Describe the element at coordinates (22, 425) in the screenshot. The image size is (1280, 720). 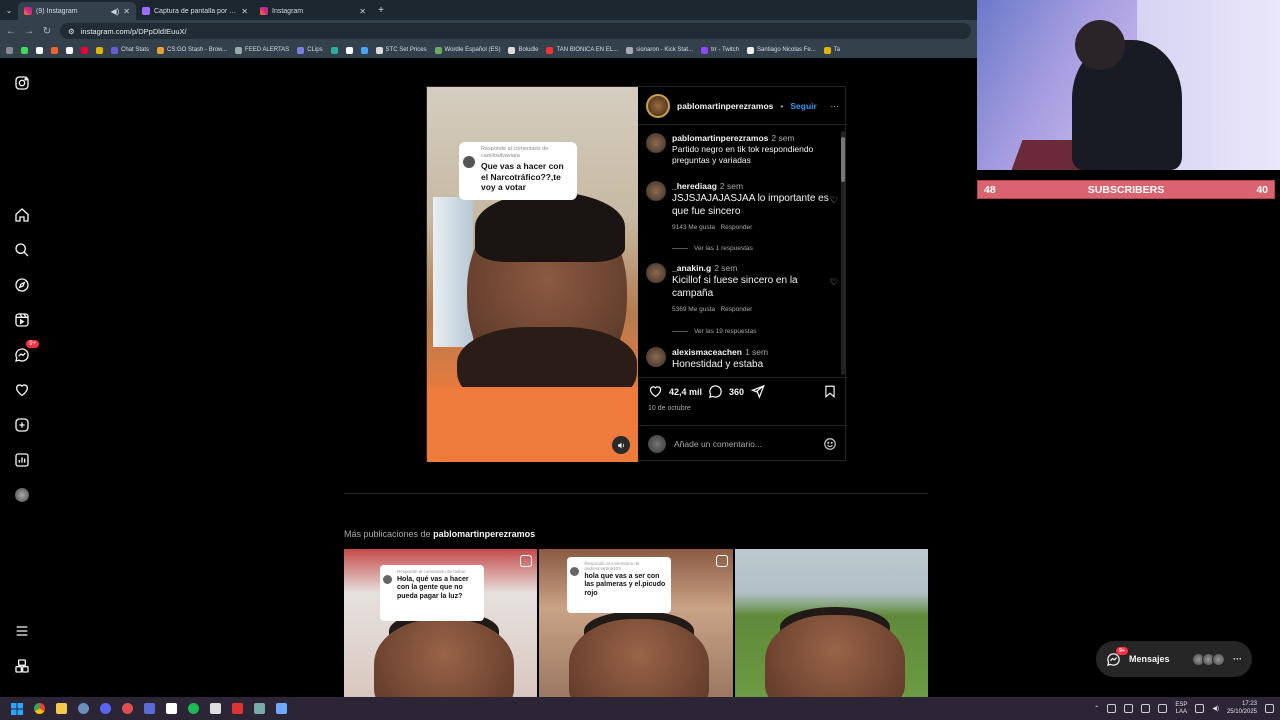
I see `create-icon` at that location.